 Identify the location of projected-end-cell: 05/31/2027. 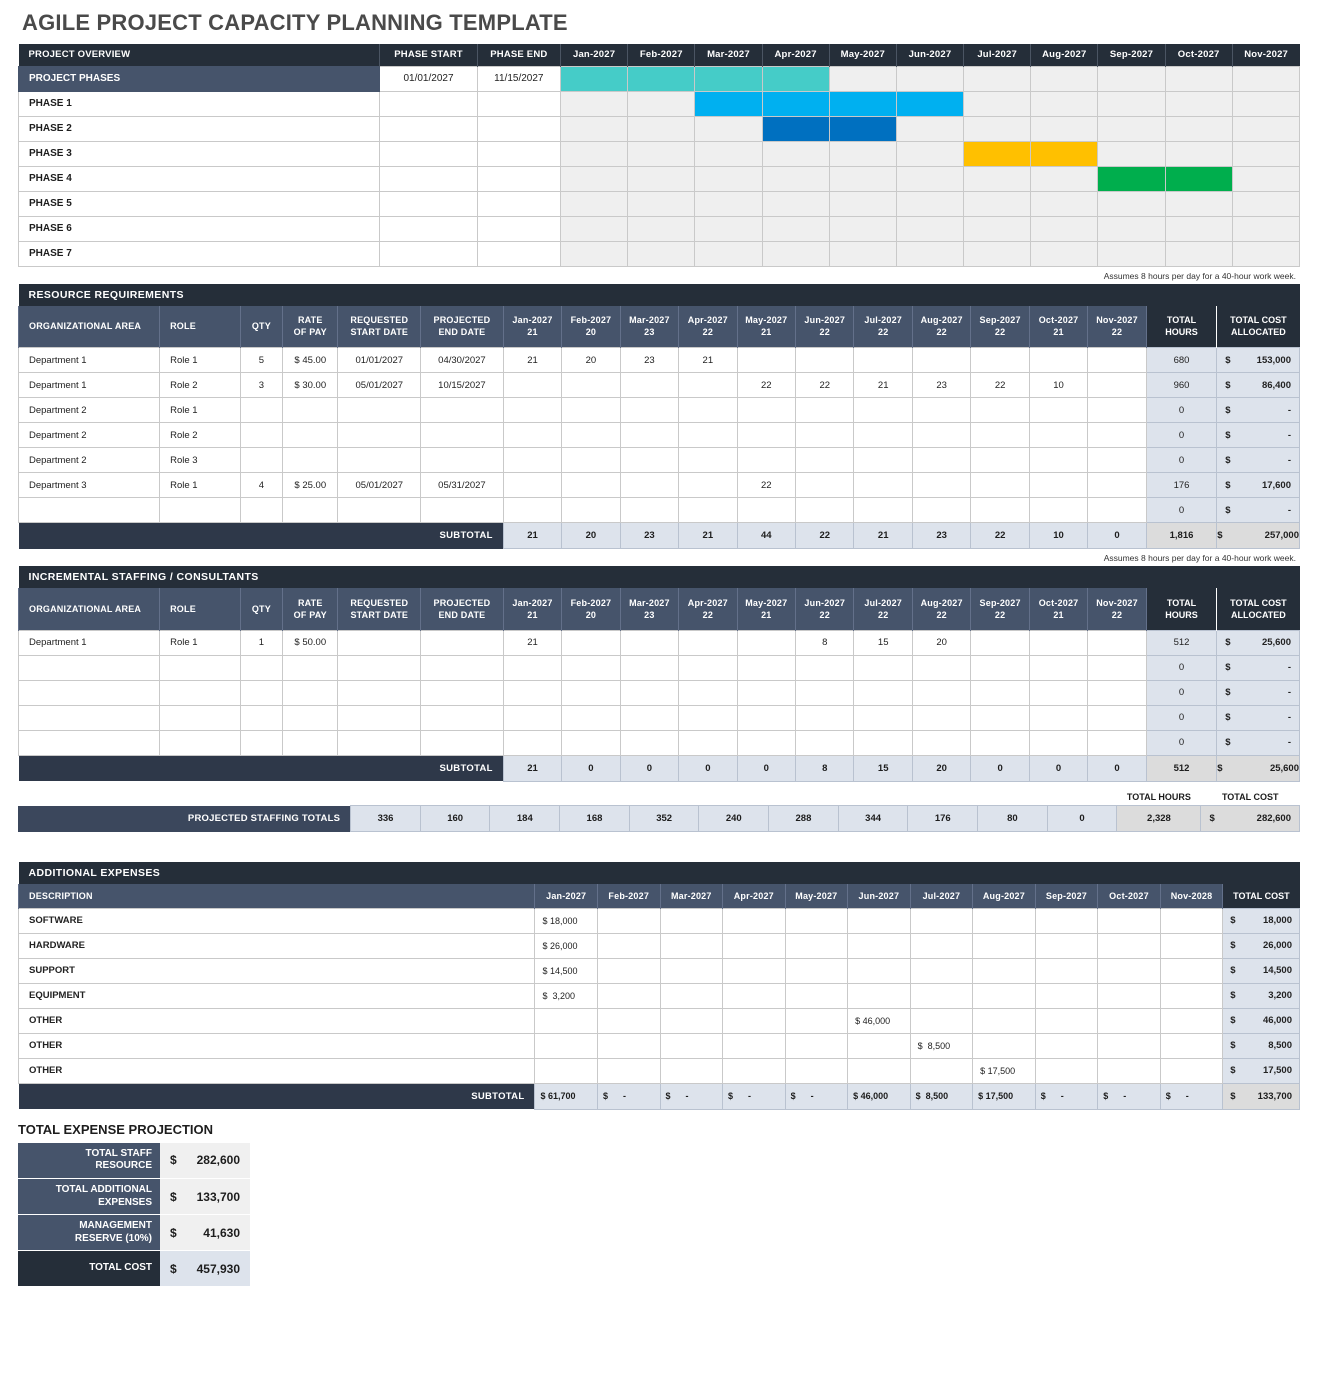
(462, 485).